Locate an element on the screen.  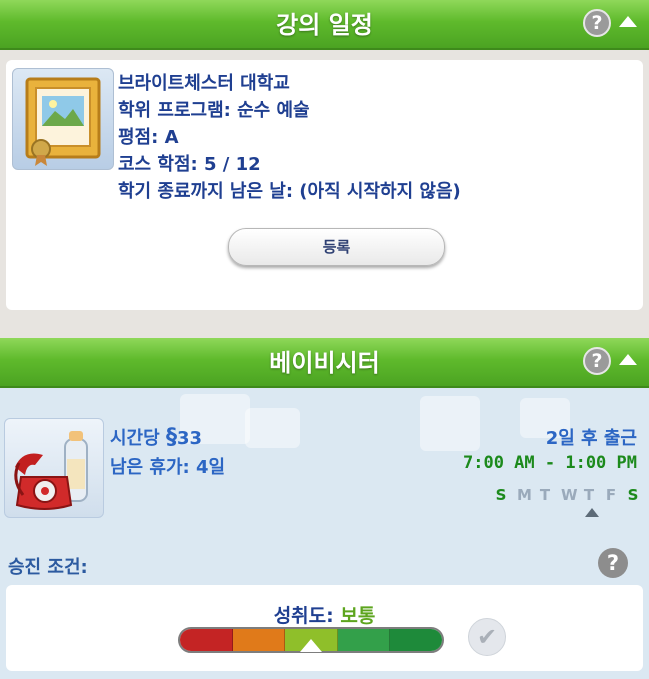
promotion-requirements-label: 승진 조건: is located at coordinates (48, 567).